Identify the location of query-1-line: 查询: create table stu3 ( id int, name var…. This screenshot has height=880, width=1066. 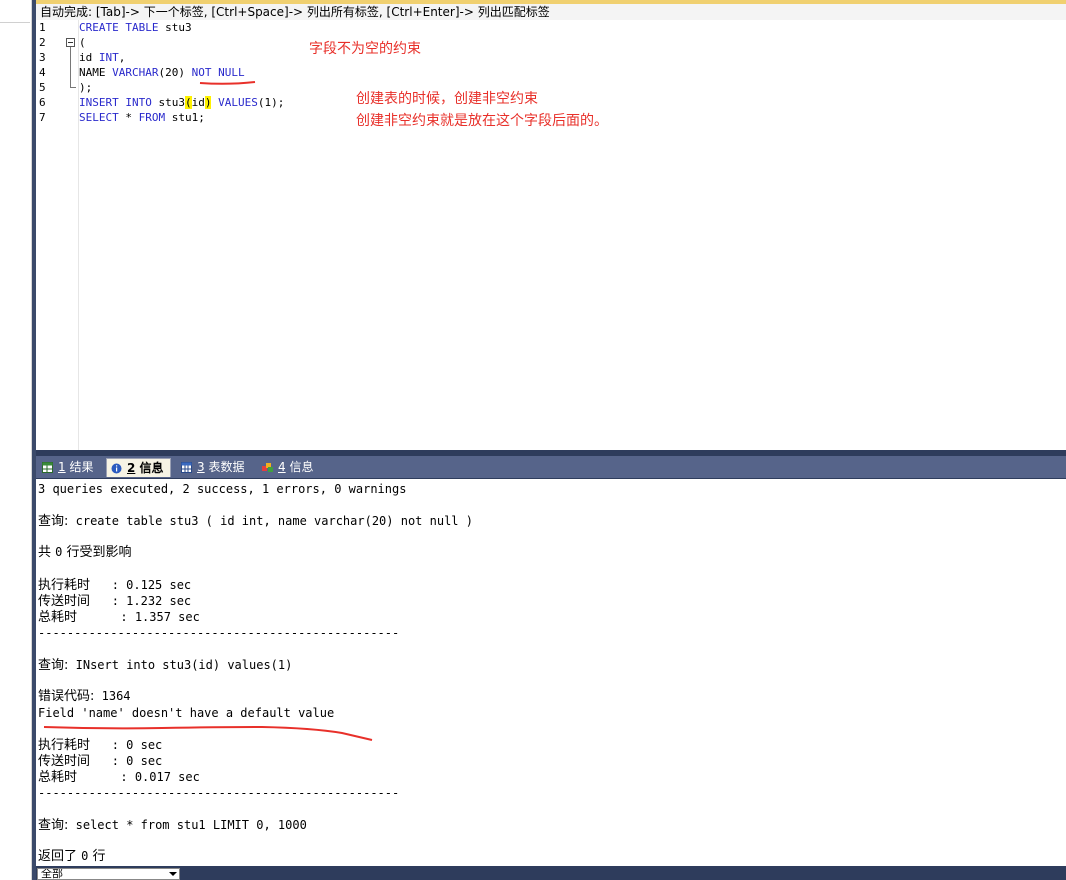
(255, 521).